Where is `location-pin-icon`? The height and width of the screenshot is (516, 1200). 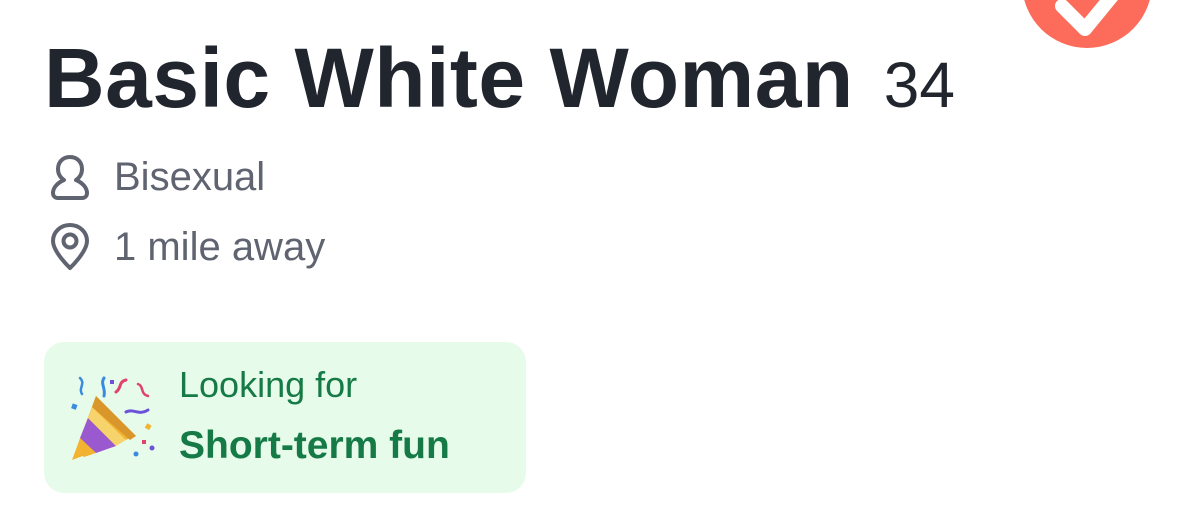 location-pin-icon is located at coordinates (73, 247).